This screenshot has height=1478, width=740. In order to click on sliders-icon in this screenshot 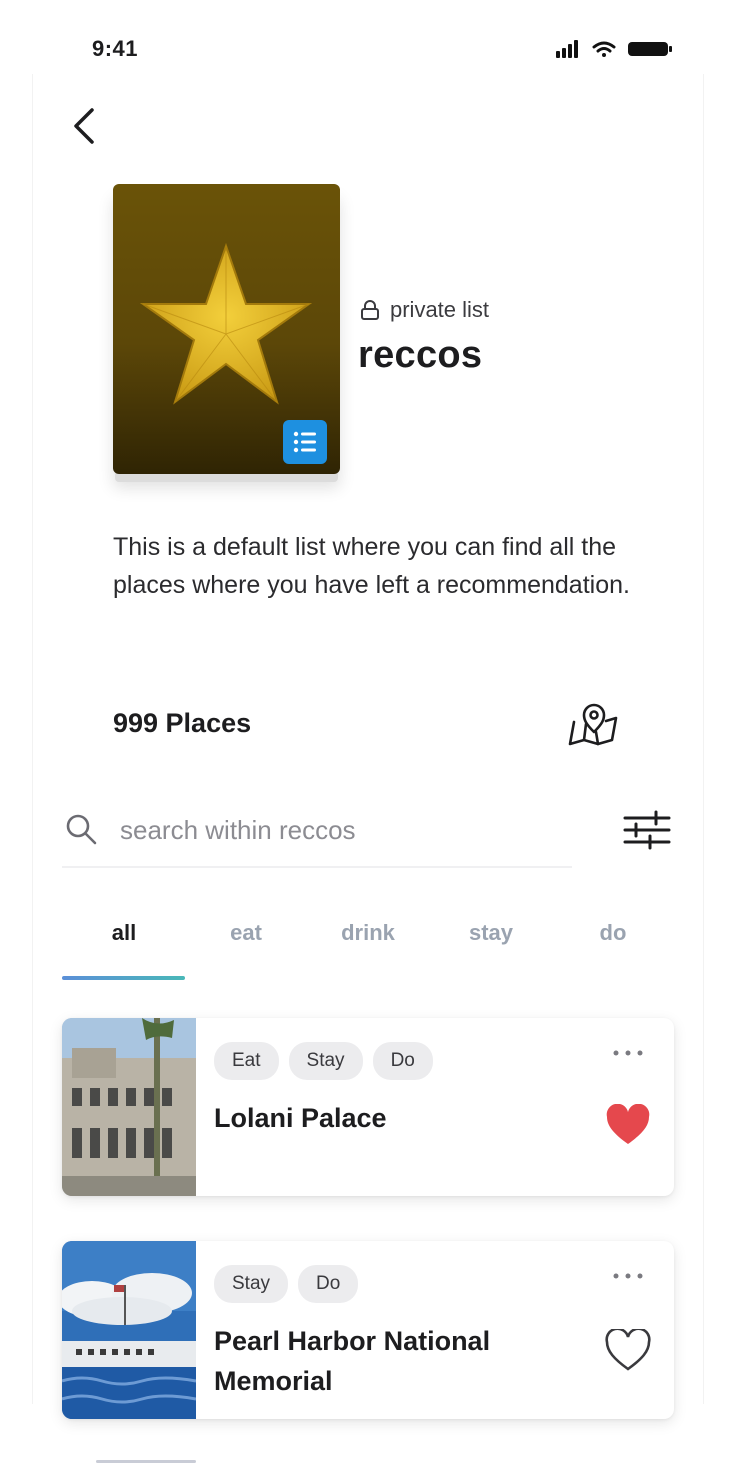, I will do `click(647, 830)`.